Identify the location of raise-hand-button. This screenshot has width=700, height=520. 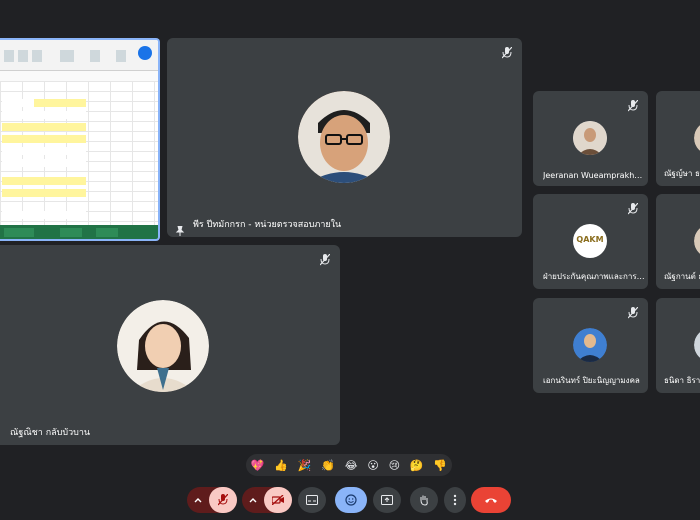
(424, 500).